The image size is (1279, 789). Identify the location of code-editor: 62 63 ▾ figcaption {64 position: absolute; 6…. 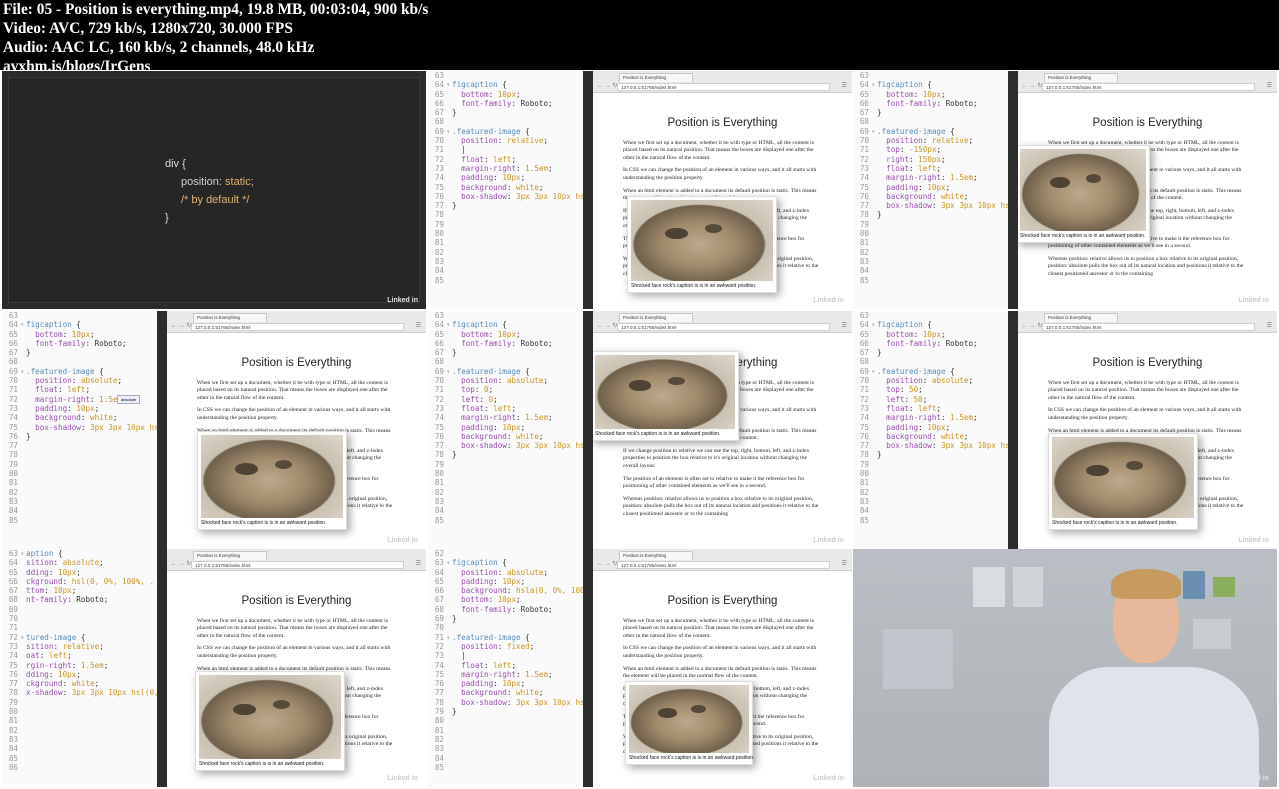
(505, 668).